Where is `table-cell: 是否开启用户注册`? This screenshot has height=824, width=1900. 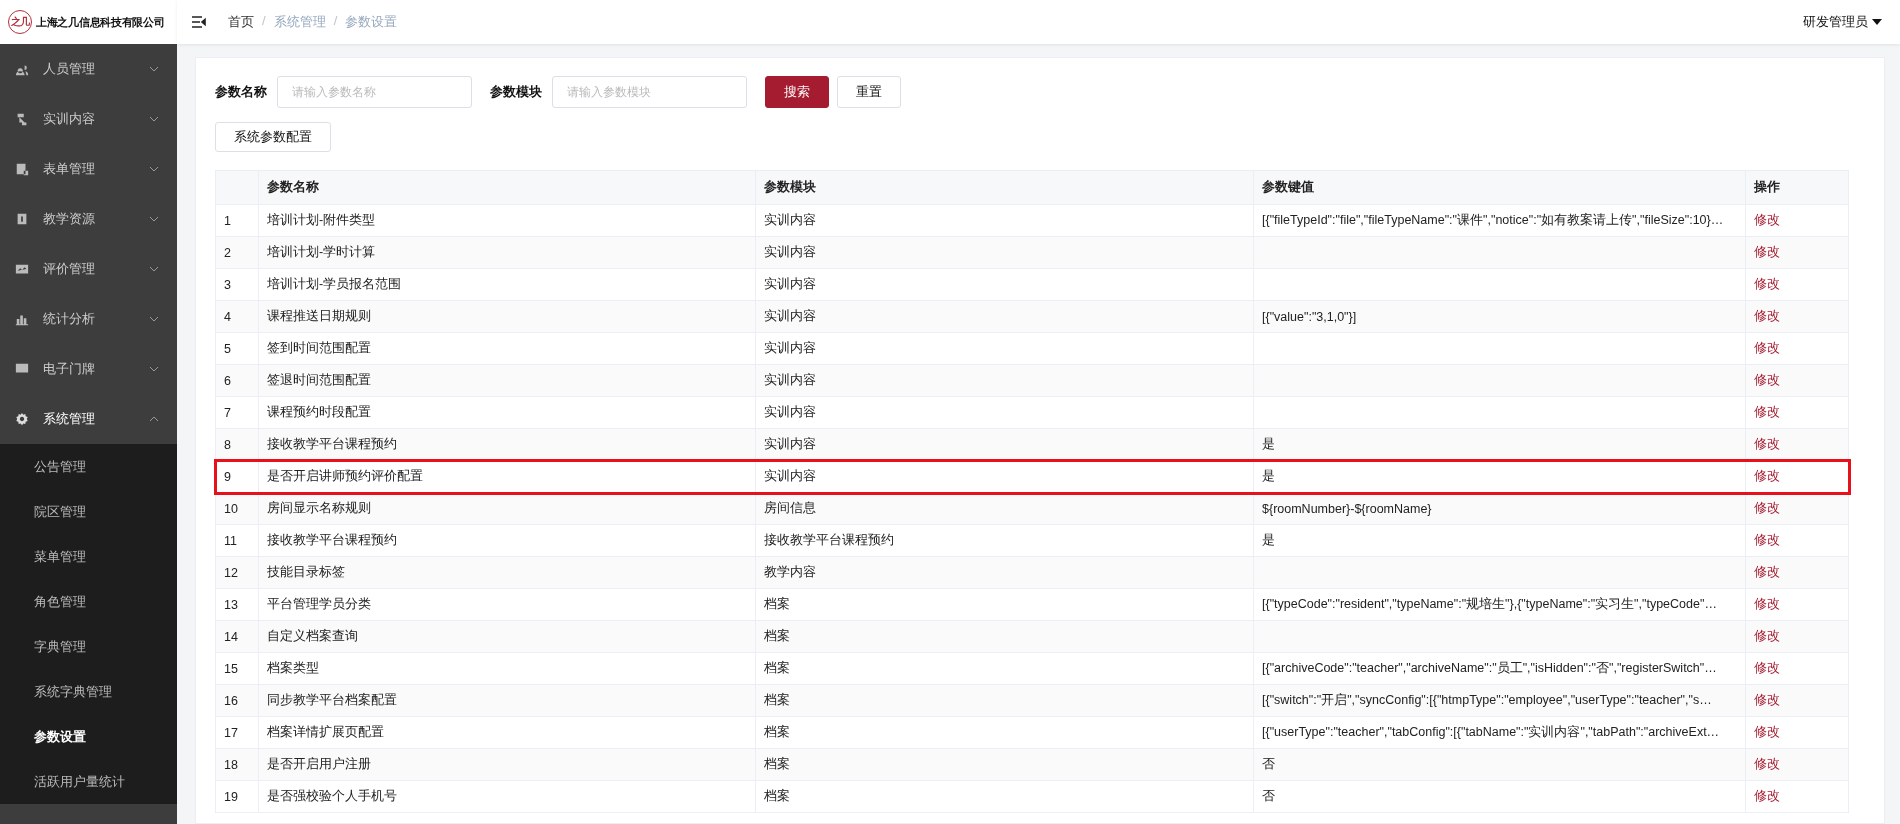 table-cell: 是否开启用户注册 is located at coordinates (507, 764).